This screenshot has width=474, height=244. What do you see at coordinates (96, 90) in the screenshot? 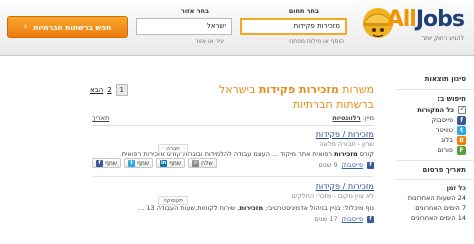
I see `next-page-link: הבא` at bounding box center [96, 90].